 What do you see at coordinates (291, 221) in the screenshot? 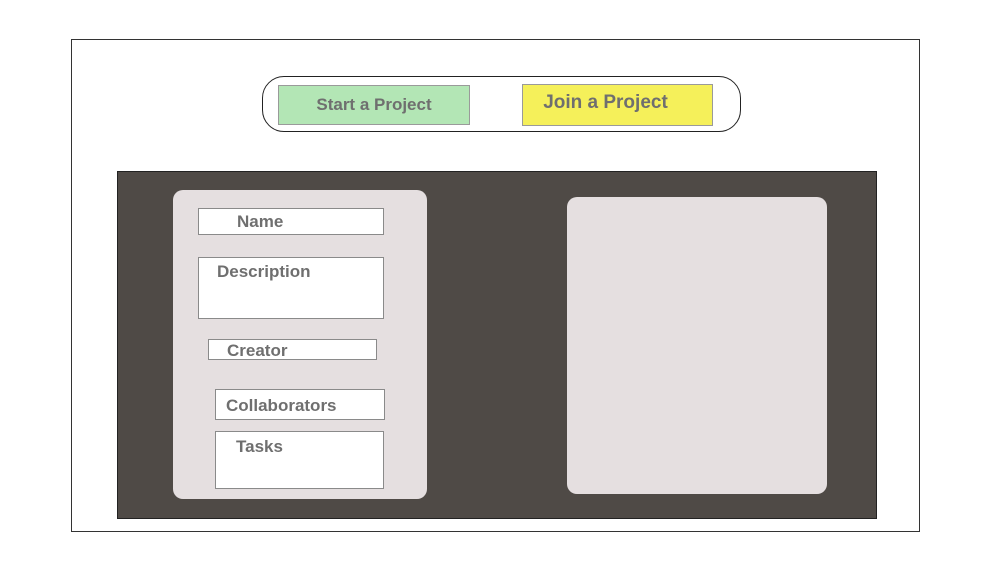
I see `name-field: Name` at bounding box center [291, 221].